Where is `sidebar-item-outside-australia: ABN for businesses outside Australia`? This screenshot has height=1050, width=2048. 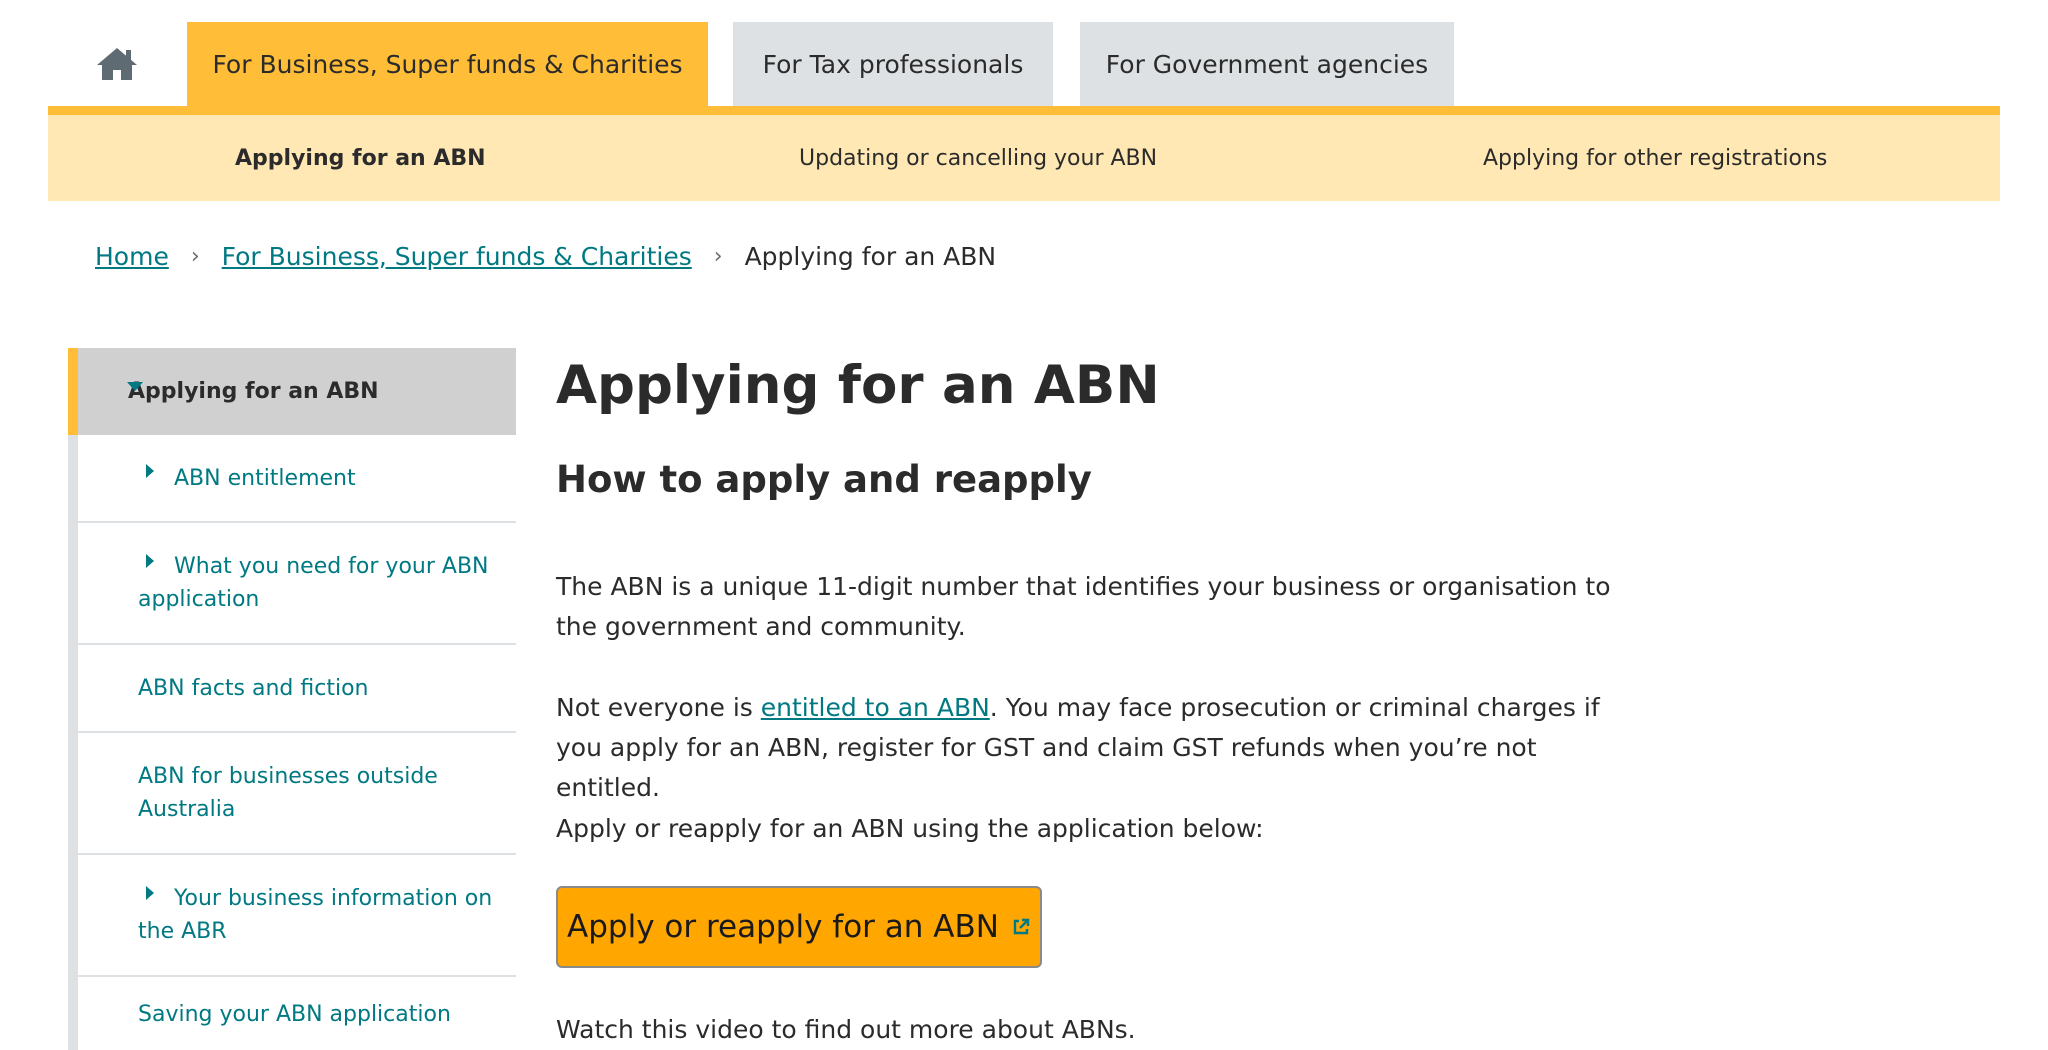
sidebar-item-outside-australia: ABN for businesses outside Australia is located at coordinates (297, 794).